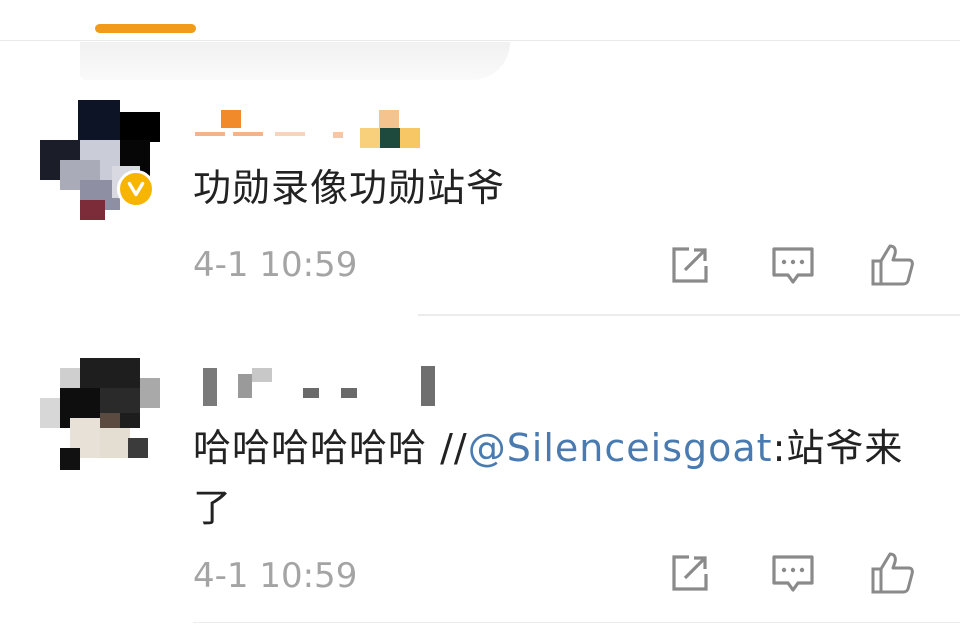 The height and width of the screenshot is (629, 960). I want to click on active-tab-indicator, so click(145, 28).